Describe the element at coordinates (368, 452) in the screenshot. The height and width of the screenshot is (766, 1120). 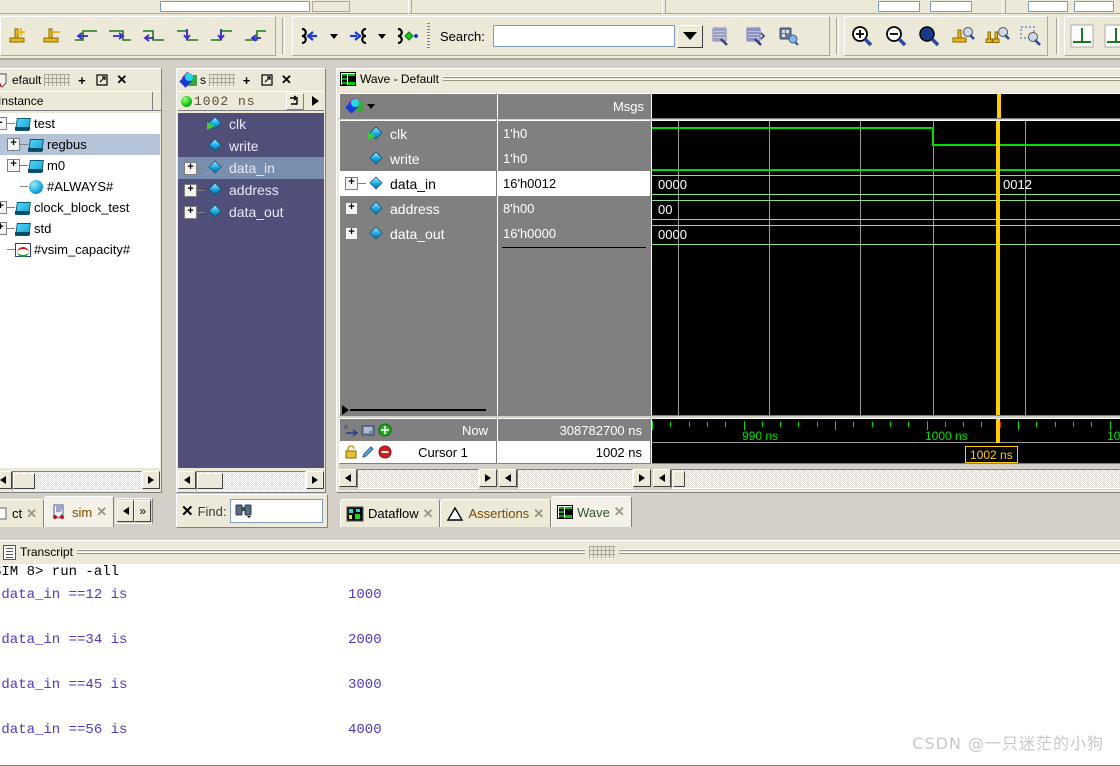
I see `edit-cursor-icon` at that location.